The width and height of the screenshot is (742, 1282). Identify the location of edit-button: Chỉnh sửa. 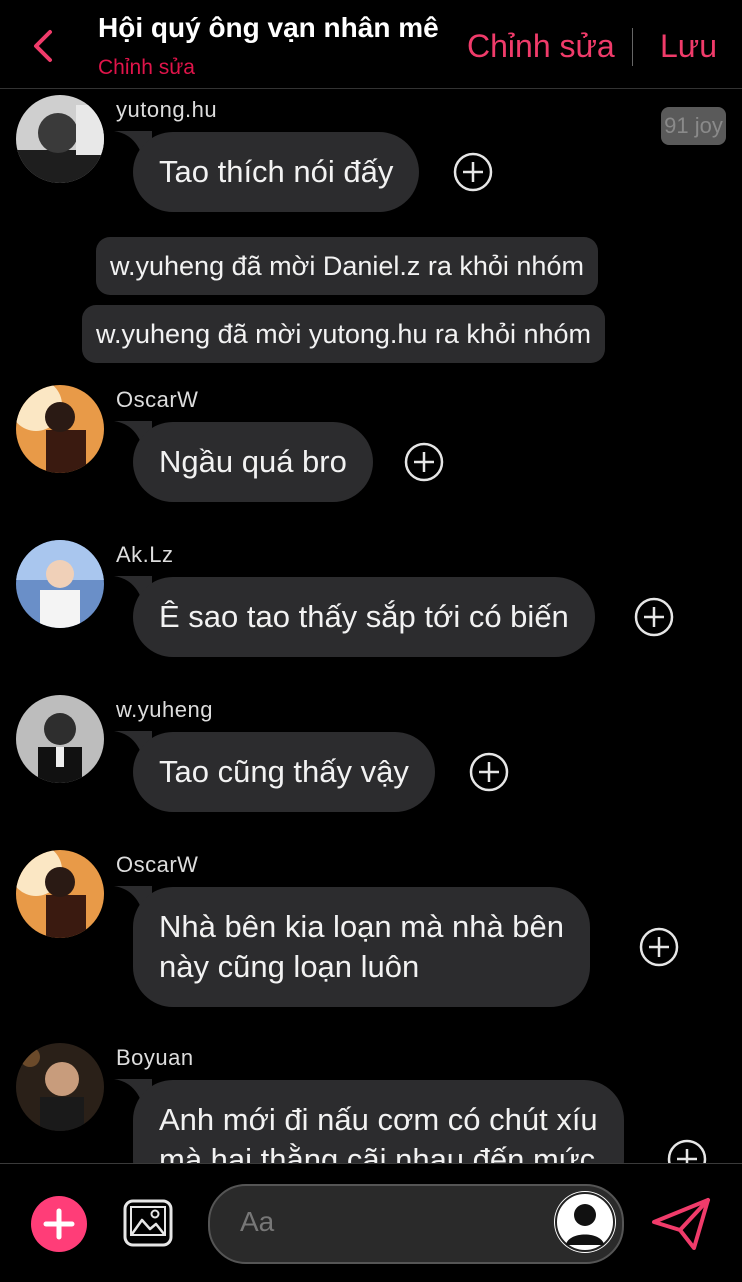
(541, 46).